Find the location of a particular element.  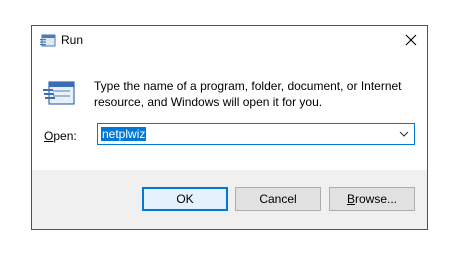

open-label: Open: is located at coordinates (60, 136).